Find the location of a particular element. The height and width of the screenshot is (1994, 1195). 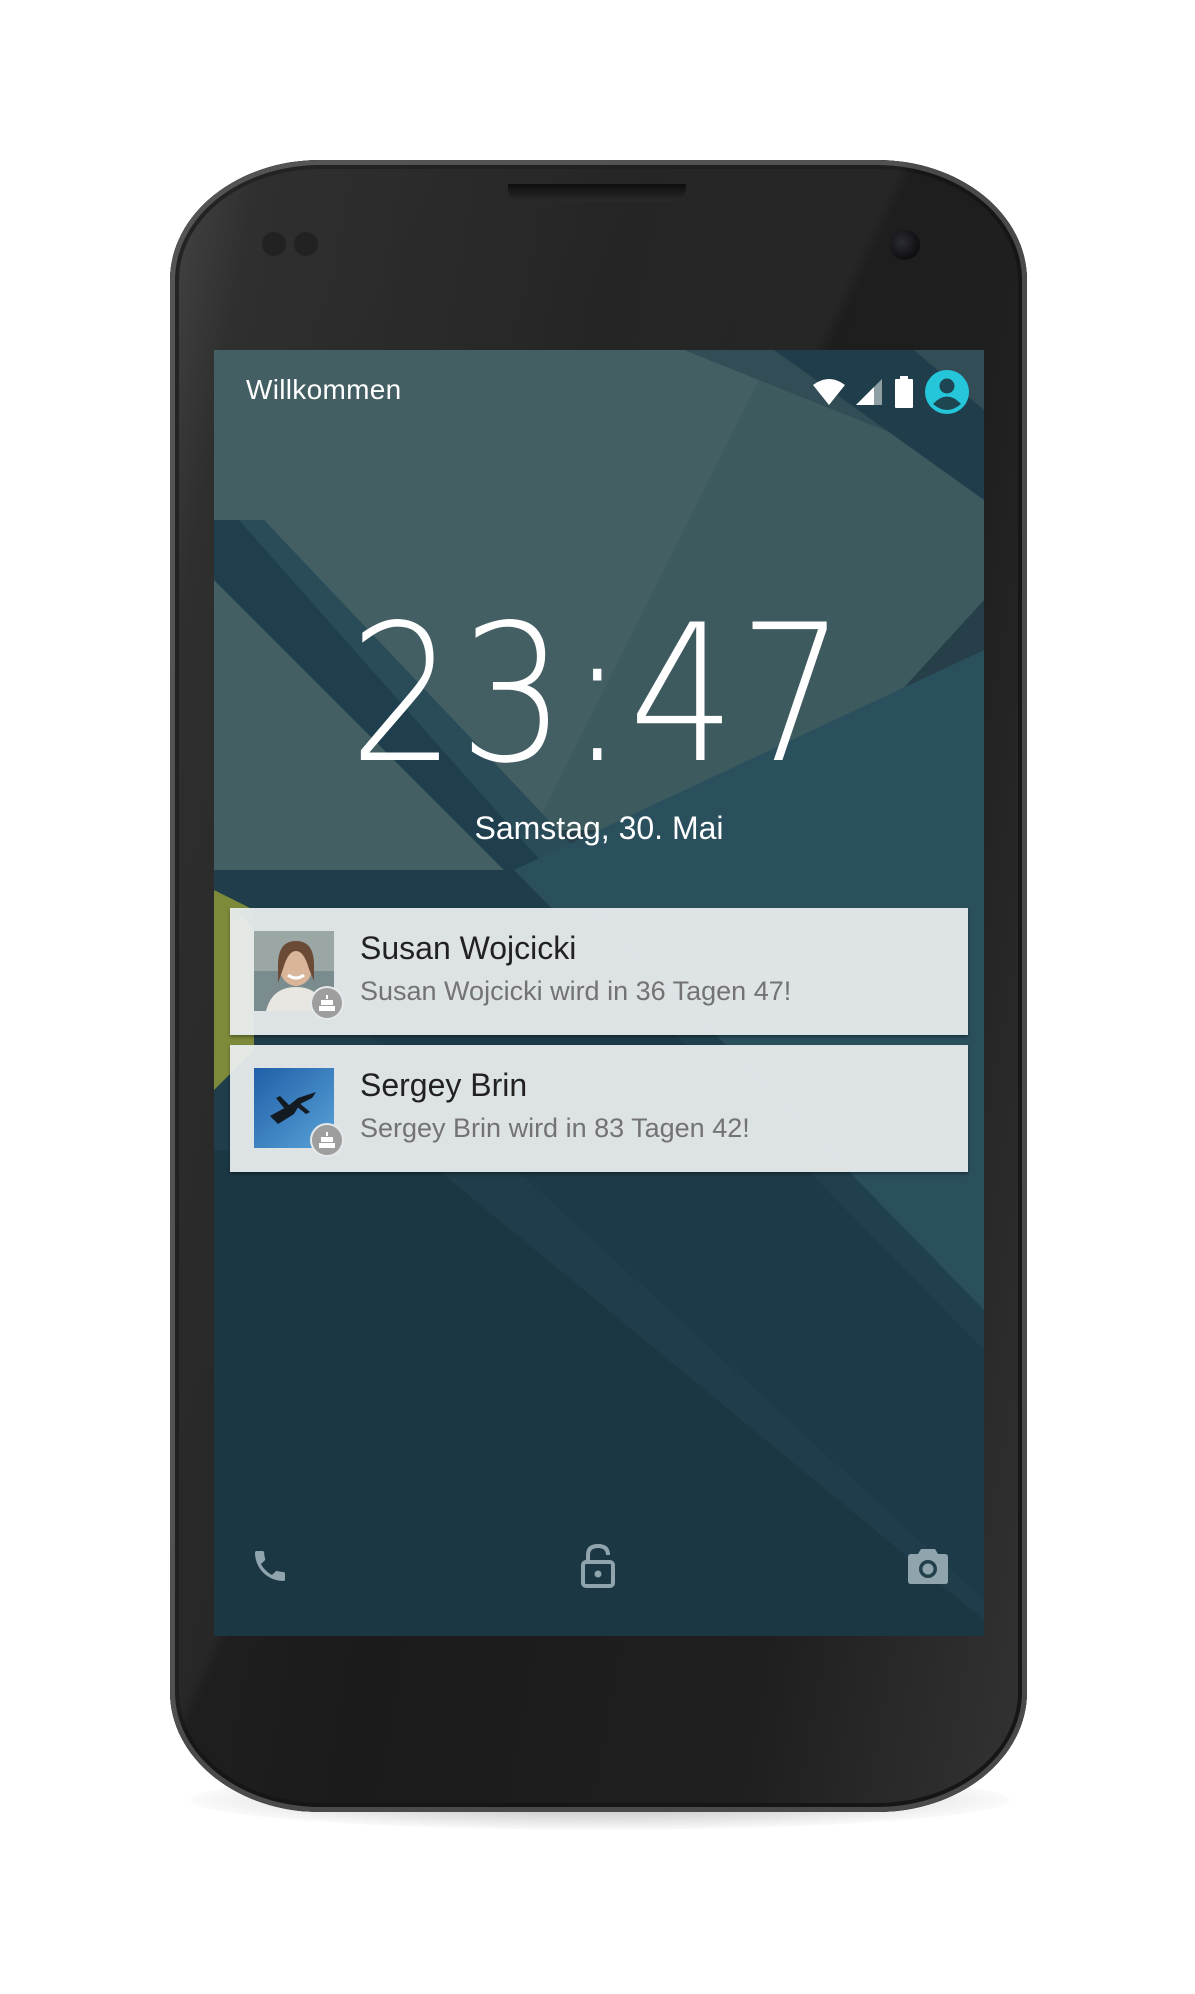

status-icons is located at coordinates (891, 392).